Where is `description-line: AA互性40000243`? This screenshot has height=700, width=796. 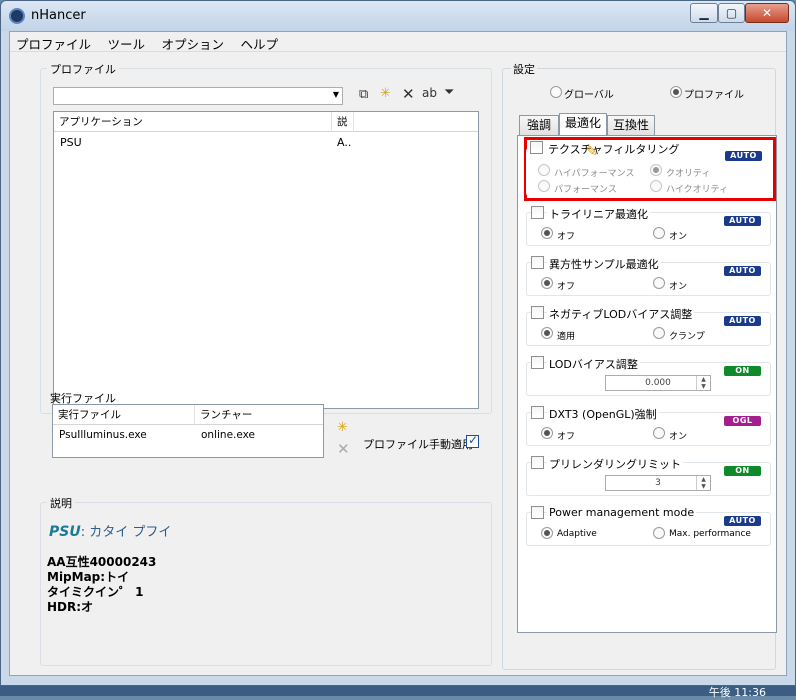 description-line: AA互性40000243 is located at coordinates (102, 562).